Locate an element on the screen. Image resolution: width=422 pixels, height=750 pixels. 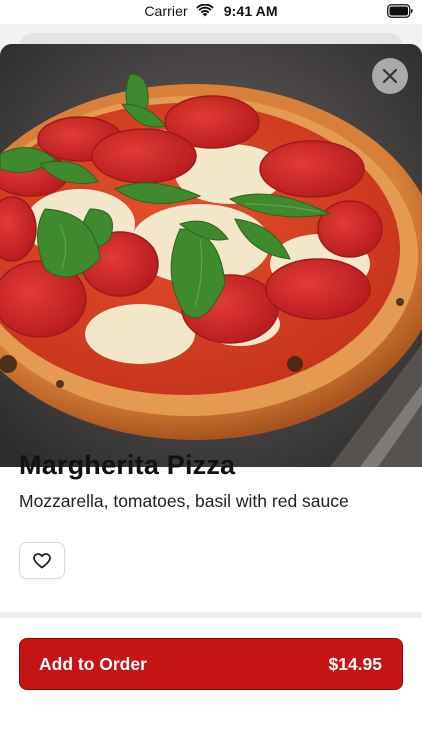
close-button is located at coordinates (390, 76).